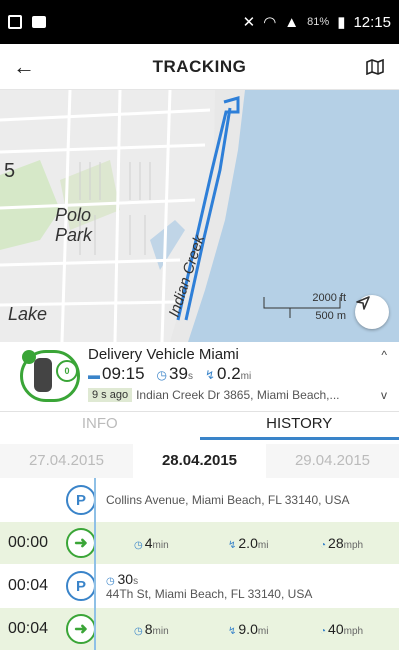 The height and width of the screenshot is (659, 399). Describe the element at coordinates (209, 594) in the screenshot. I see `stop-address: 44Th St, Miami Beach, FL 33140, USA` at that location.